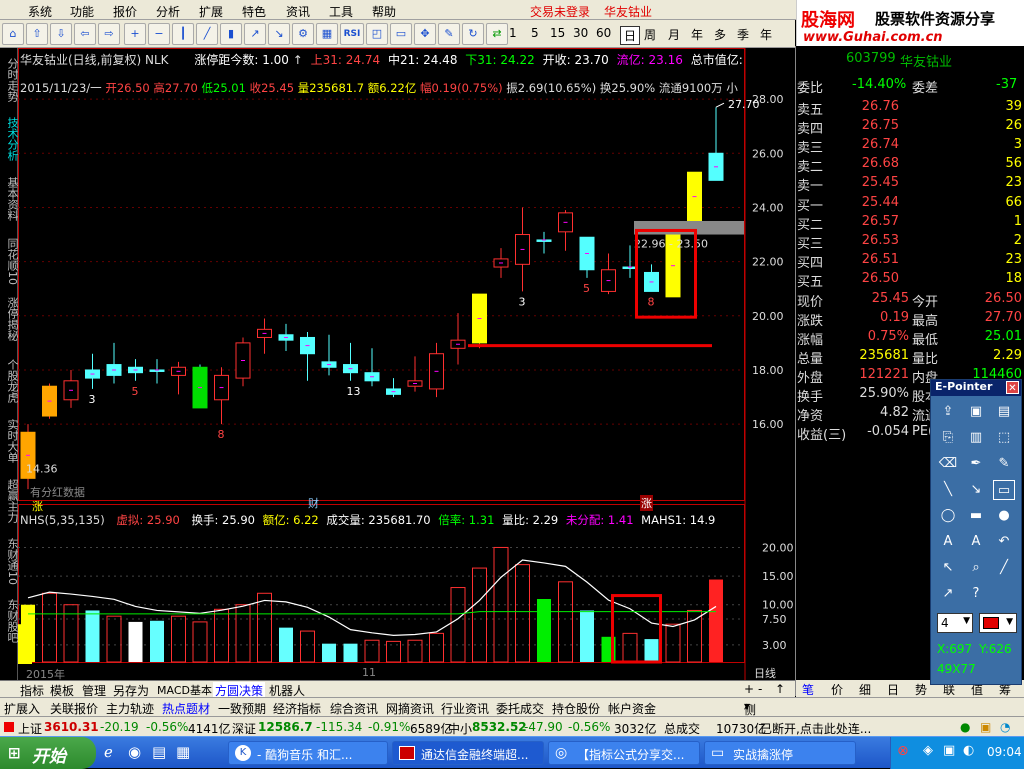 The image size is (1024, 769). Describe the element at coordinates (9, 261) in the screenshot. I see `tab-ths10: 同花顺10` at that location.